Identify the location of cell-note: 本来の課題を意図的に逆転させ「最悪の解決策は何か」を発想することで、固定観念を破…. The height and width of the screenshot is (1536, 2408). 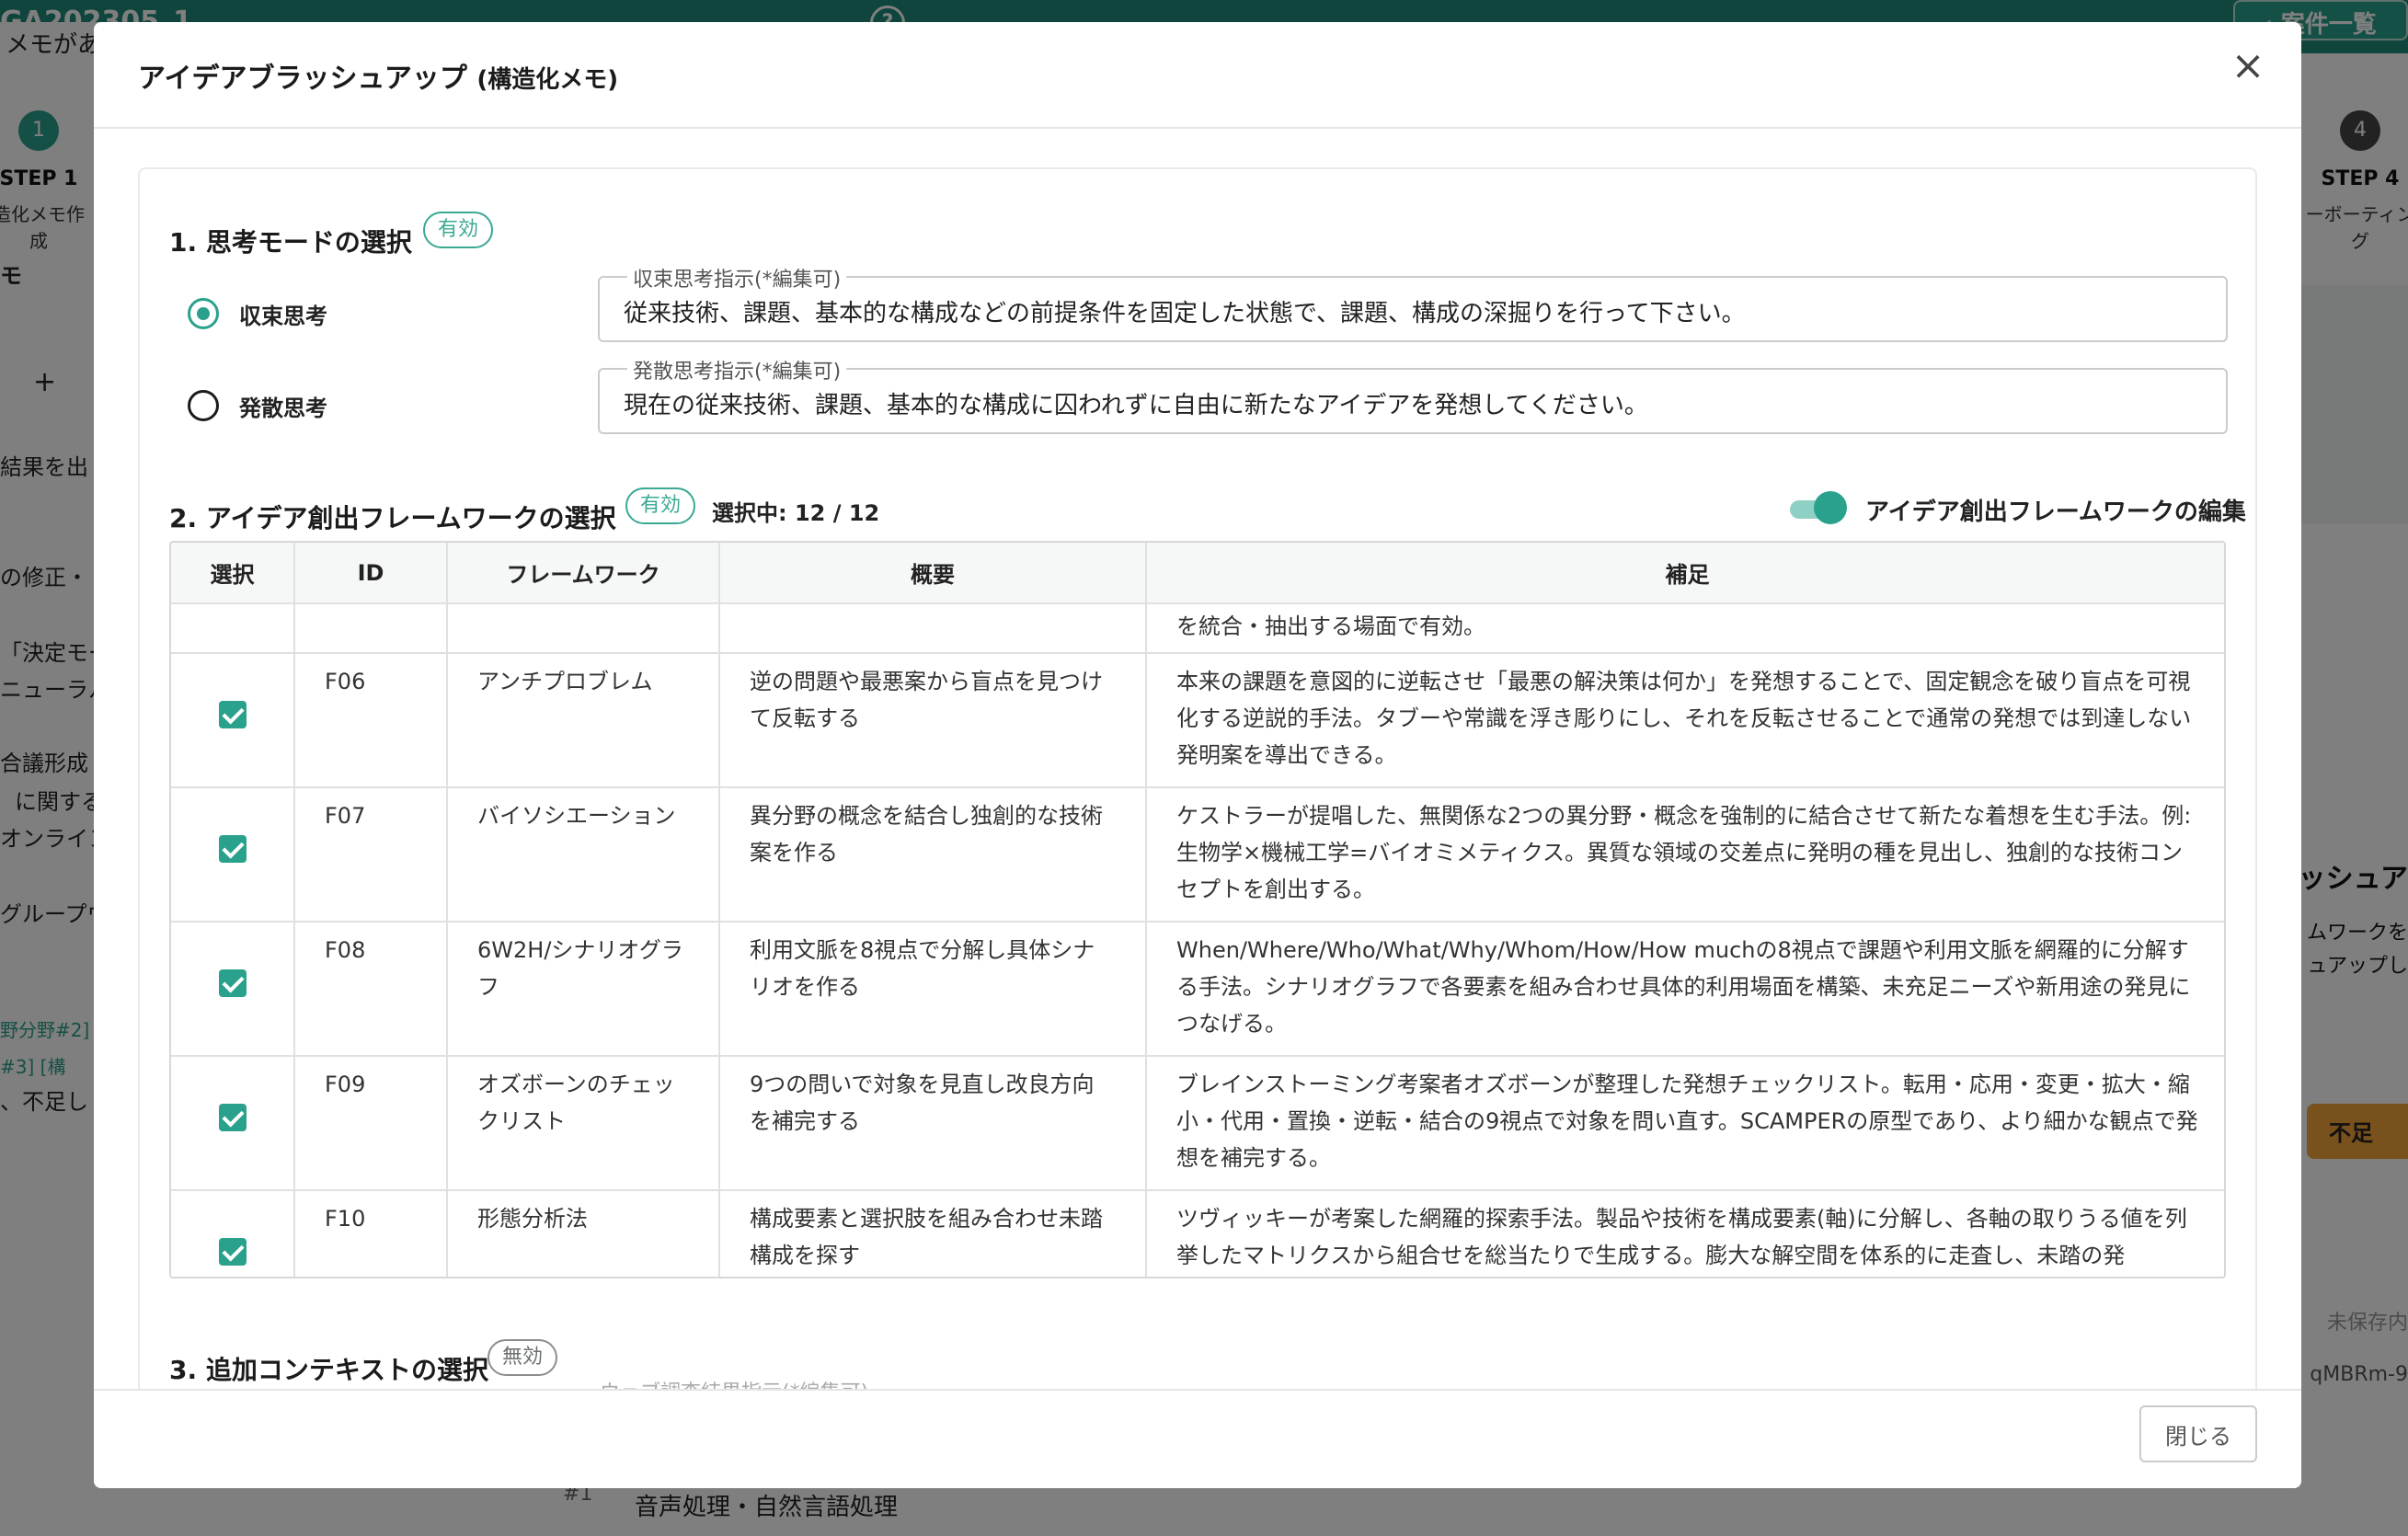
(1685, 720).